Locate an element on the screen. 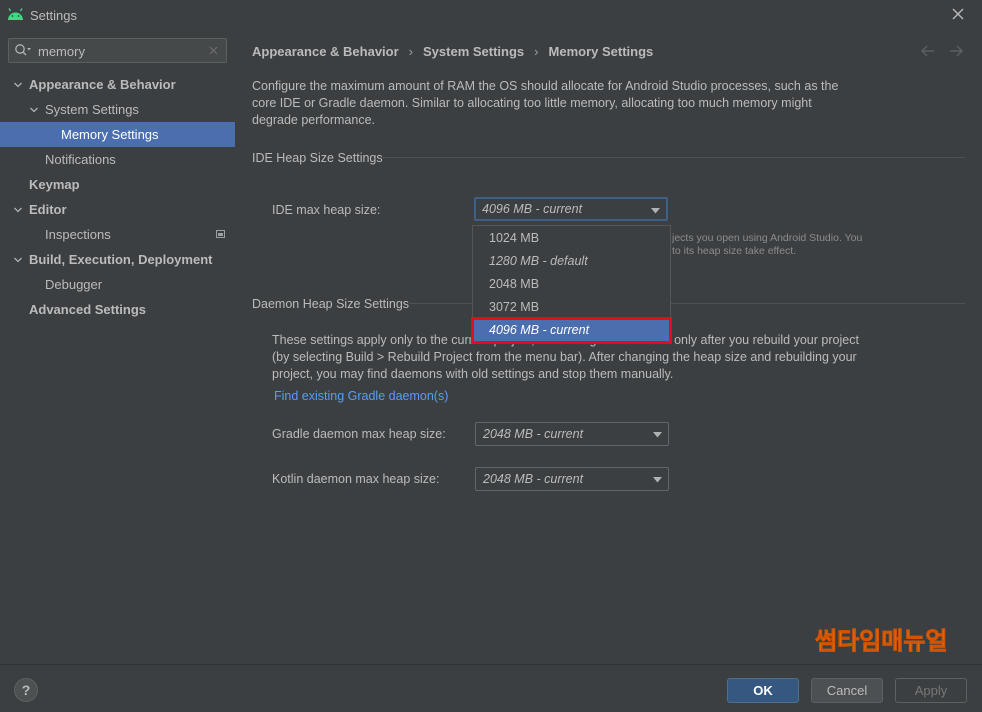 The image size is (982, 712). ide-max-heap-label: IDE max heap size: is located at coordinates (326, 210).